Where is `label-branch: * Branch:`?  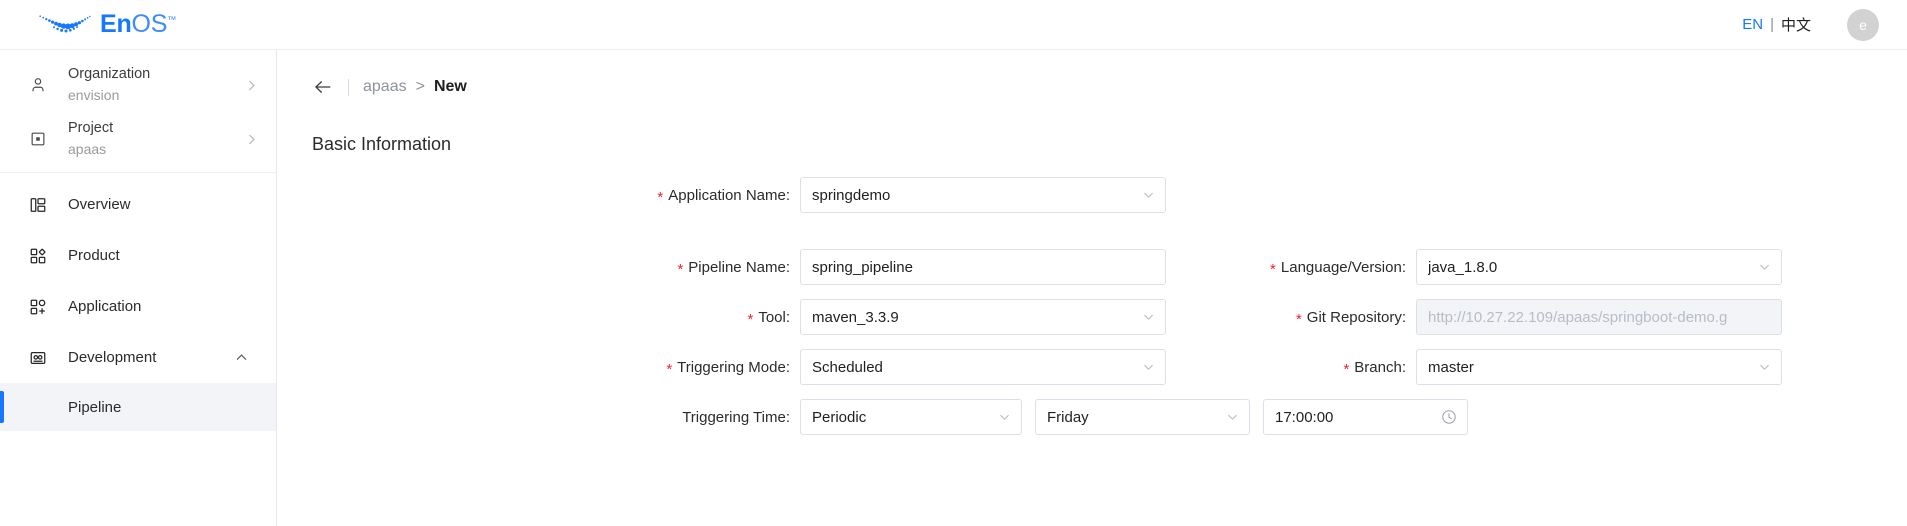
label-branch: * Branch: is located at coordinates (1311, 368).